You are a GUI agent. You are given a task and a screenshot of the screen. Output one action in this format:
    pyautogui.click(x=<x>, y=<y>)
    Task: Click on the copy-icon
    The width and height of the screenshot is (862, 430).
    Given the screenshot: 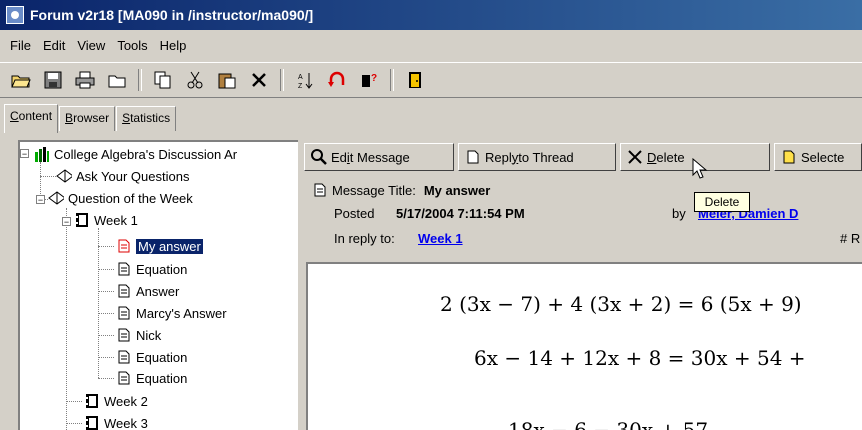 What is the action you would take?
    pyautogui.click(x=163, y=80)
    